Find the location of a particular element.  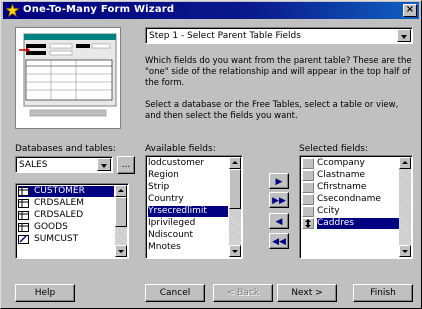

step-select: Step 1 - Select Parent Table Fields is located at coordinates (279, 35).